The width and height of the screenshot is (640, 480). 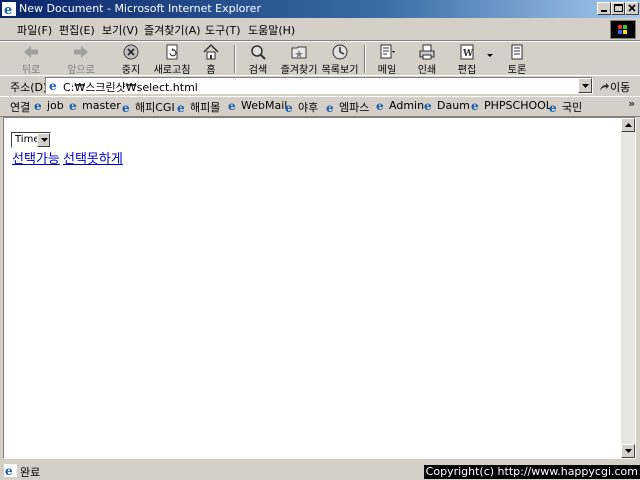 What do you see at coordinates (271, 30) in the screenshot?
I see `menu-help: 도움말(H)` at bounding box center [271, 30].